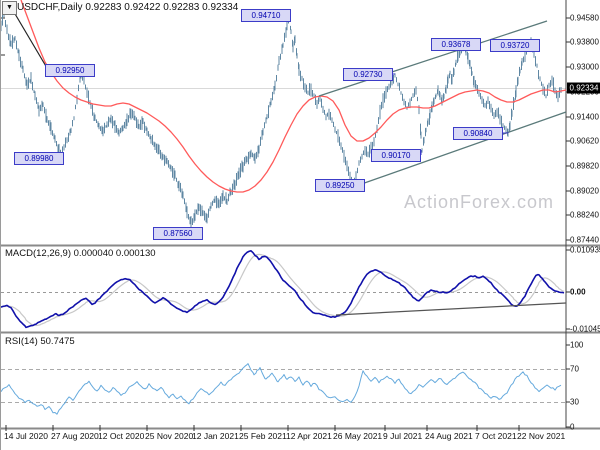  I want to click on date-axis-label: 12 Jan 2021, so click(215, 436).